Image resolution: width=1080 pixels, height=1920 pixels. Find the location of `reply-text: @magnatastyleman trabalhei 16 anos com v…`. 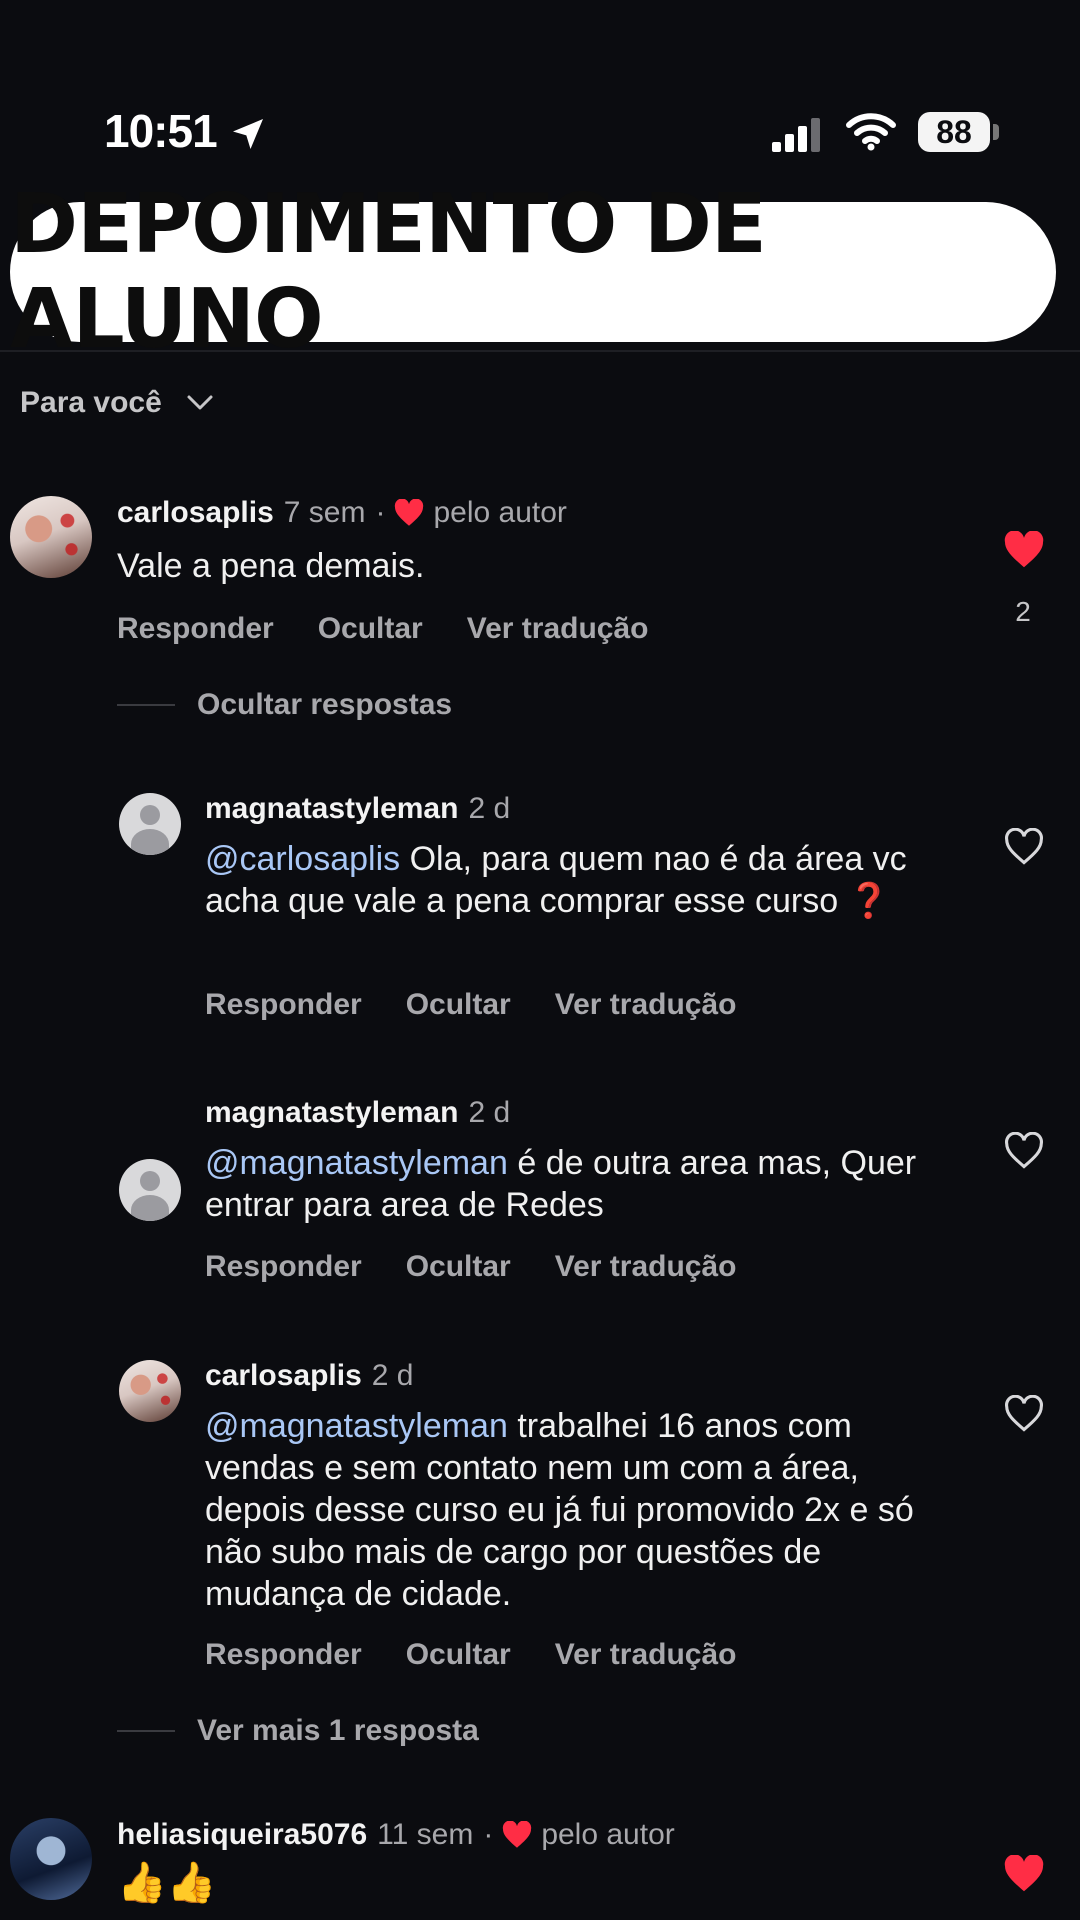

reply-text: @magnatastyleman trabalhei 16 anos com v… is located at coordinates (585, 1510).